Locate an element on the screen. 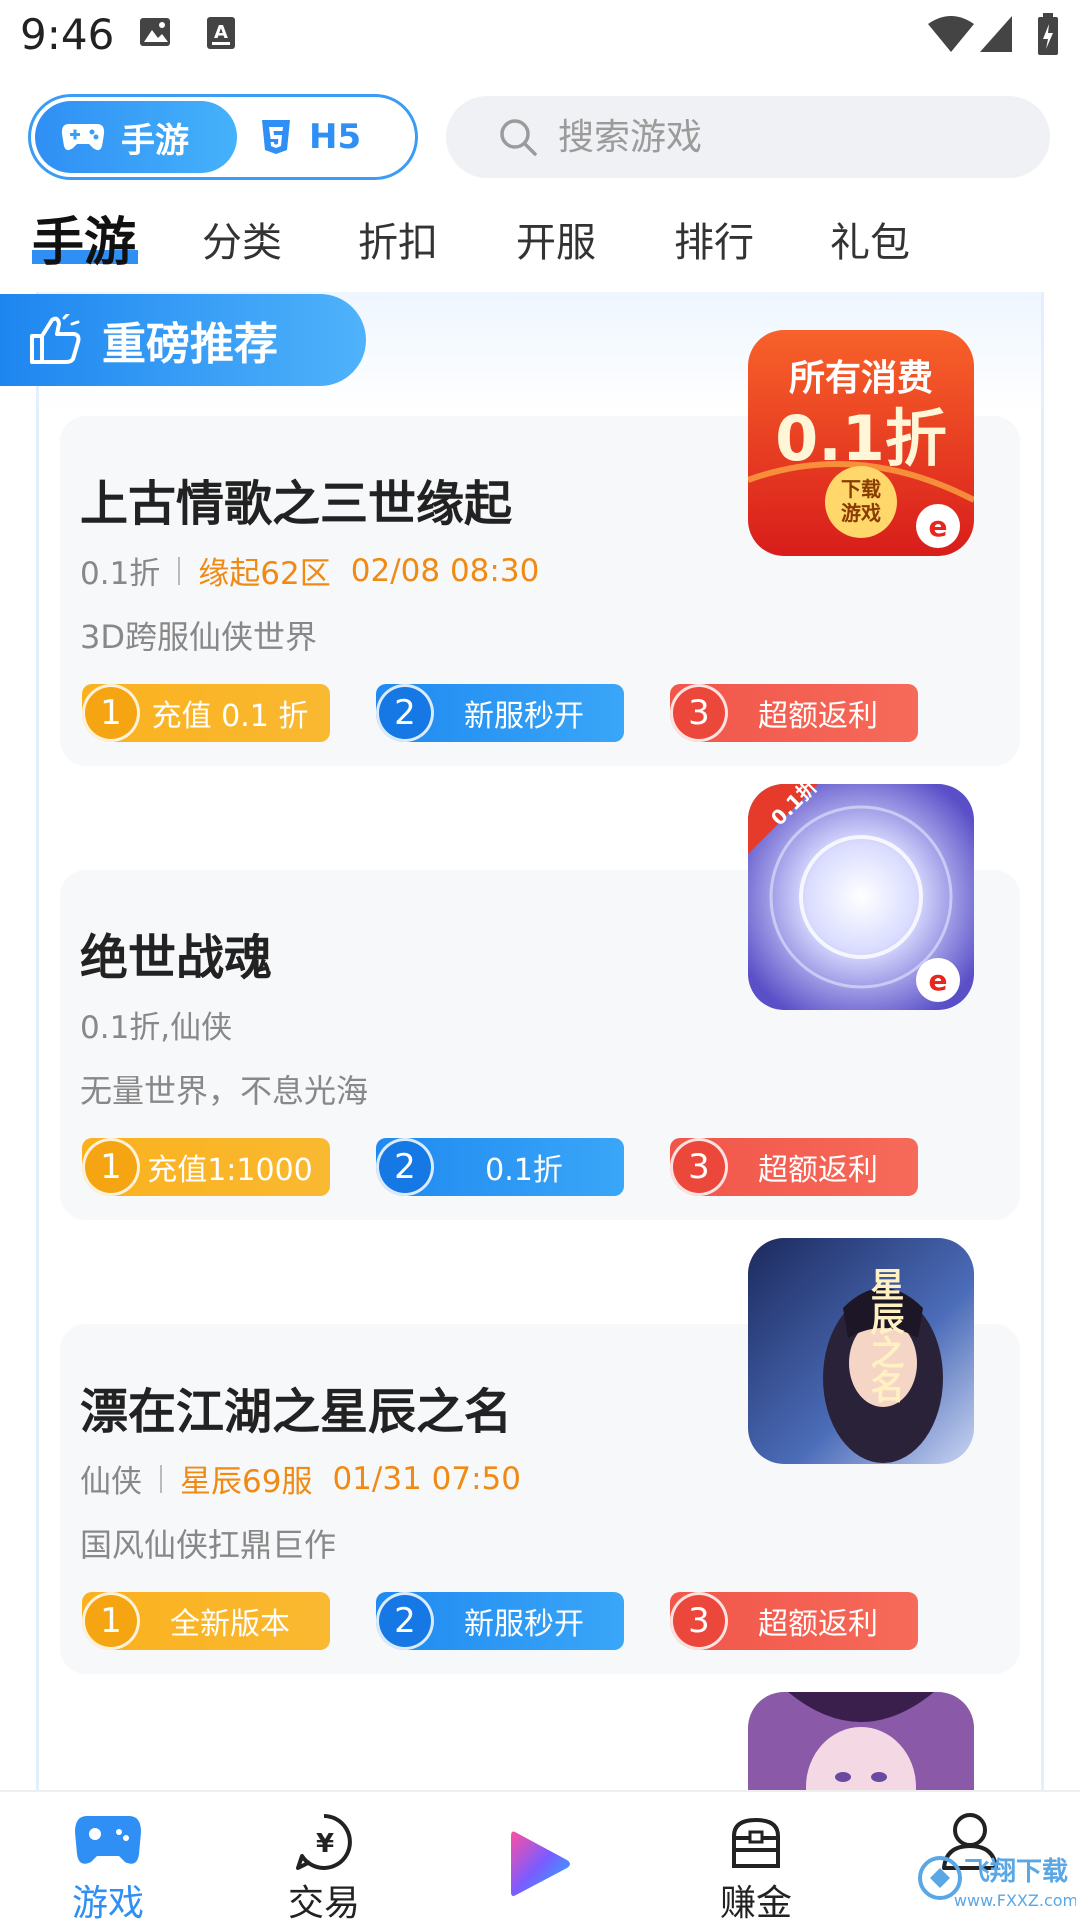 Image resolution: width=1080 pixels, height=1920 pixels. feature-label: 充值1:1000 is located at coordinates (230, 1170).